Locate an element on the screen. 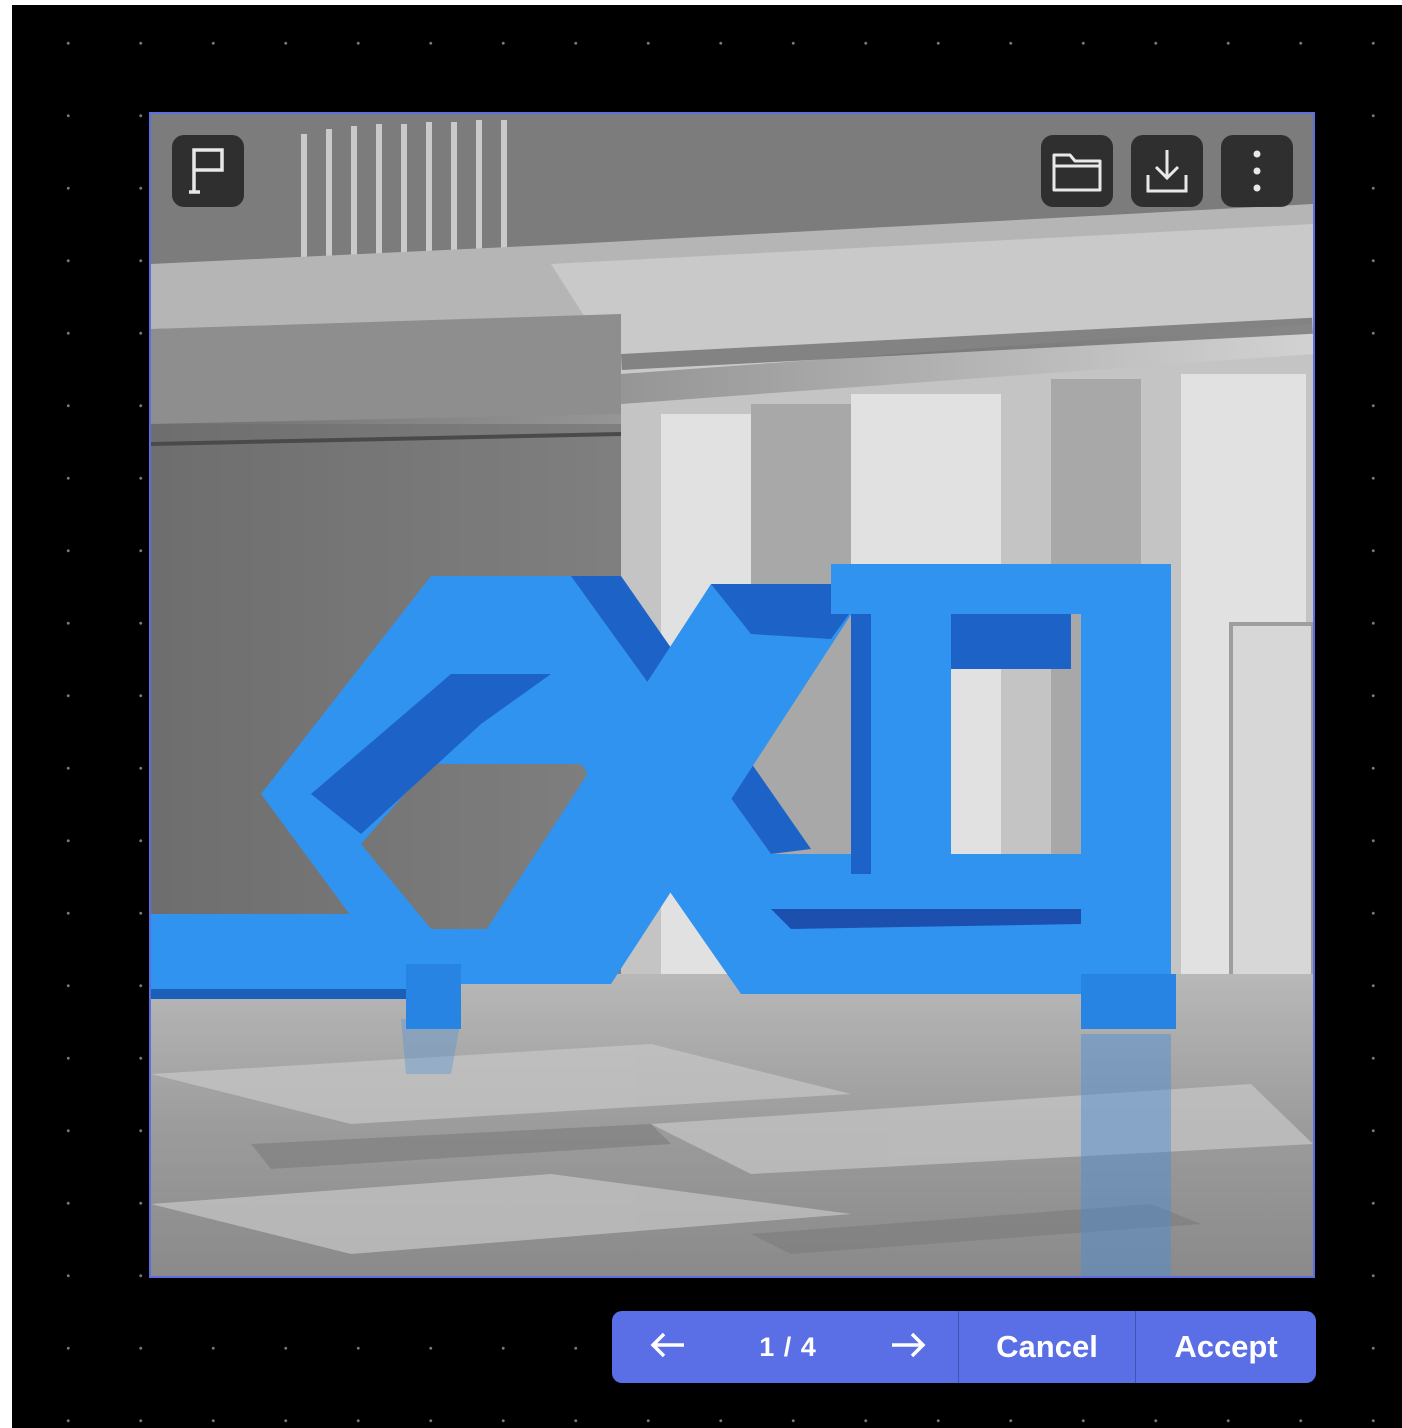  arrow-left-icon is located at coordinates (668, 1347).